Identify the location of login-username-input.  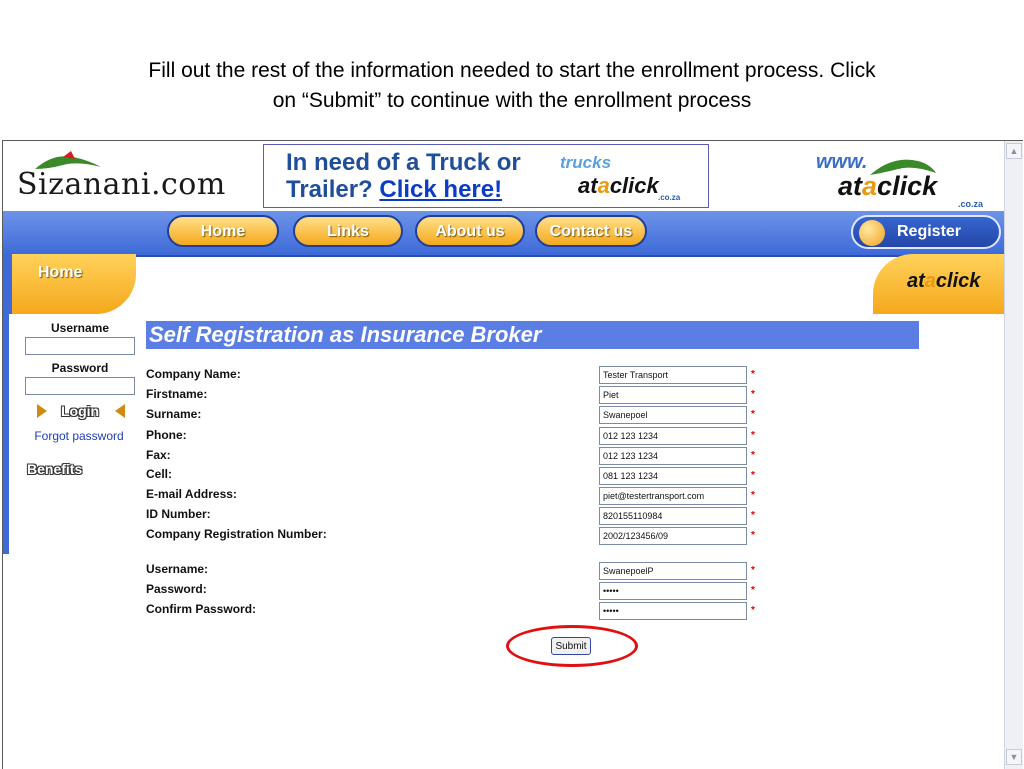
(80, 346).